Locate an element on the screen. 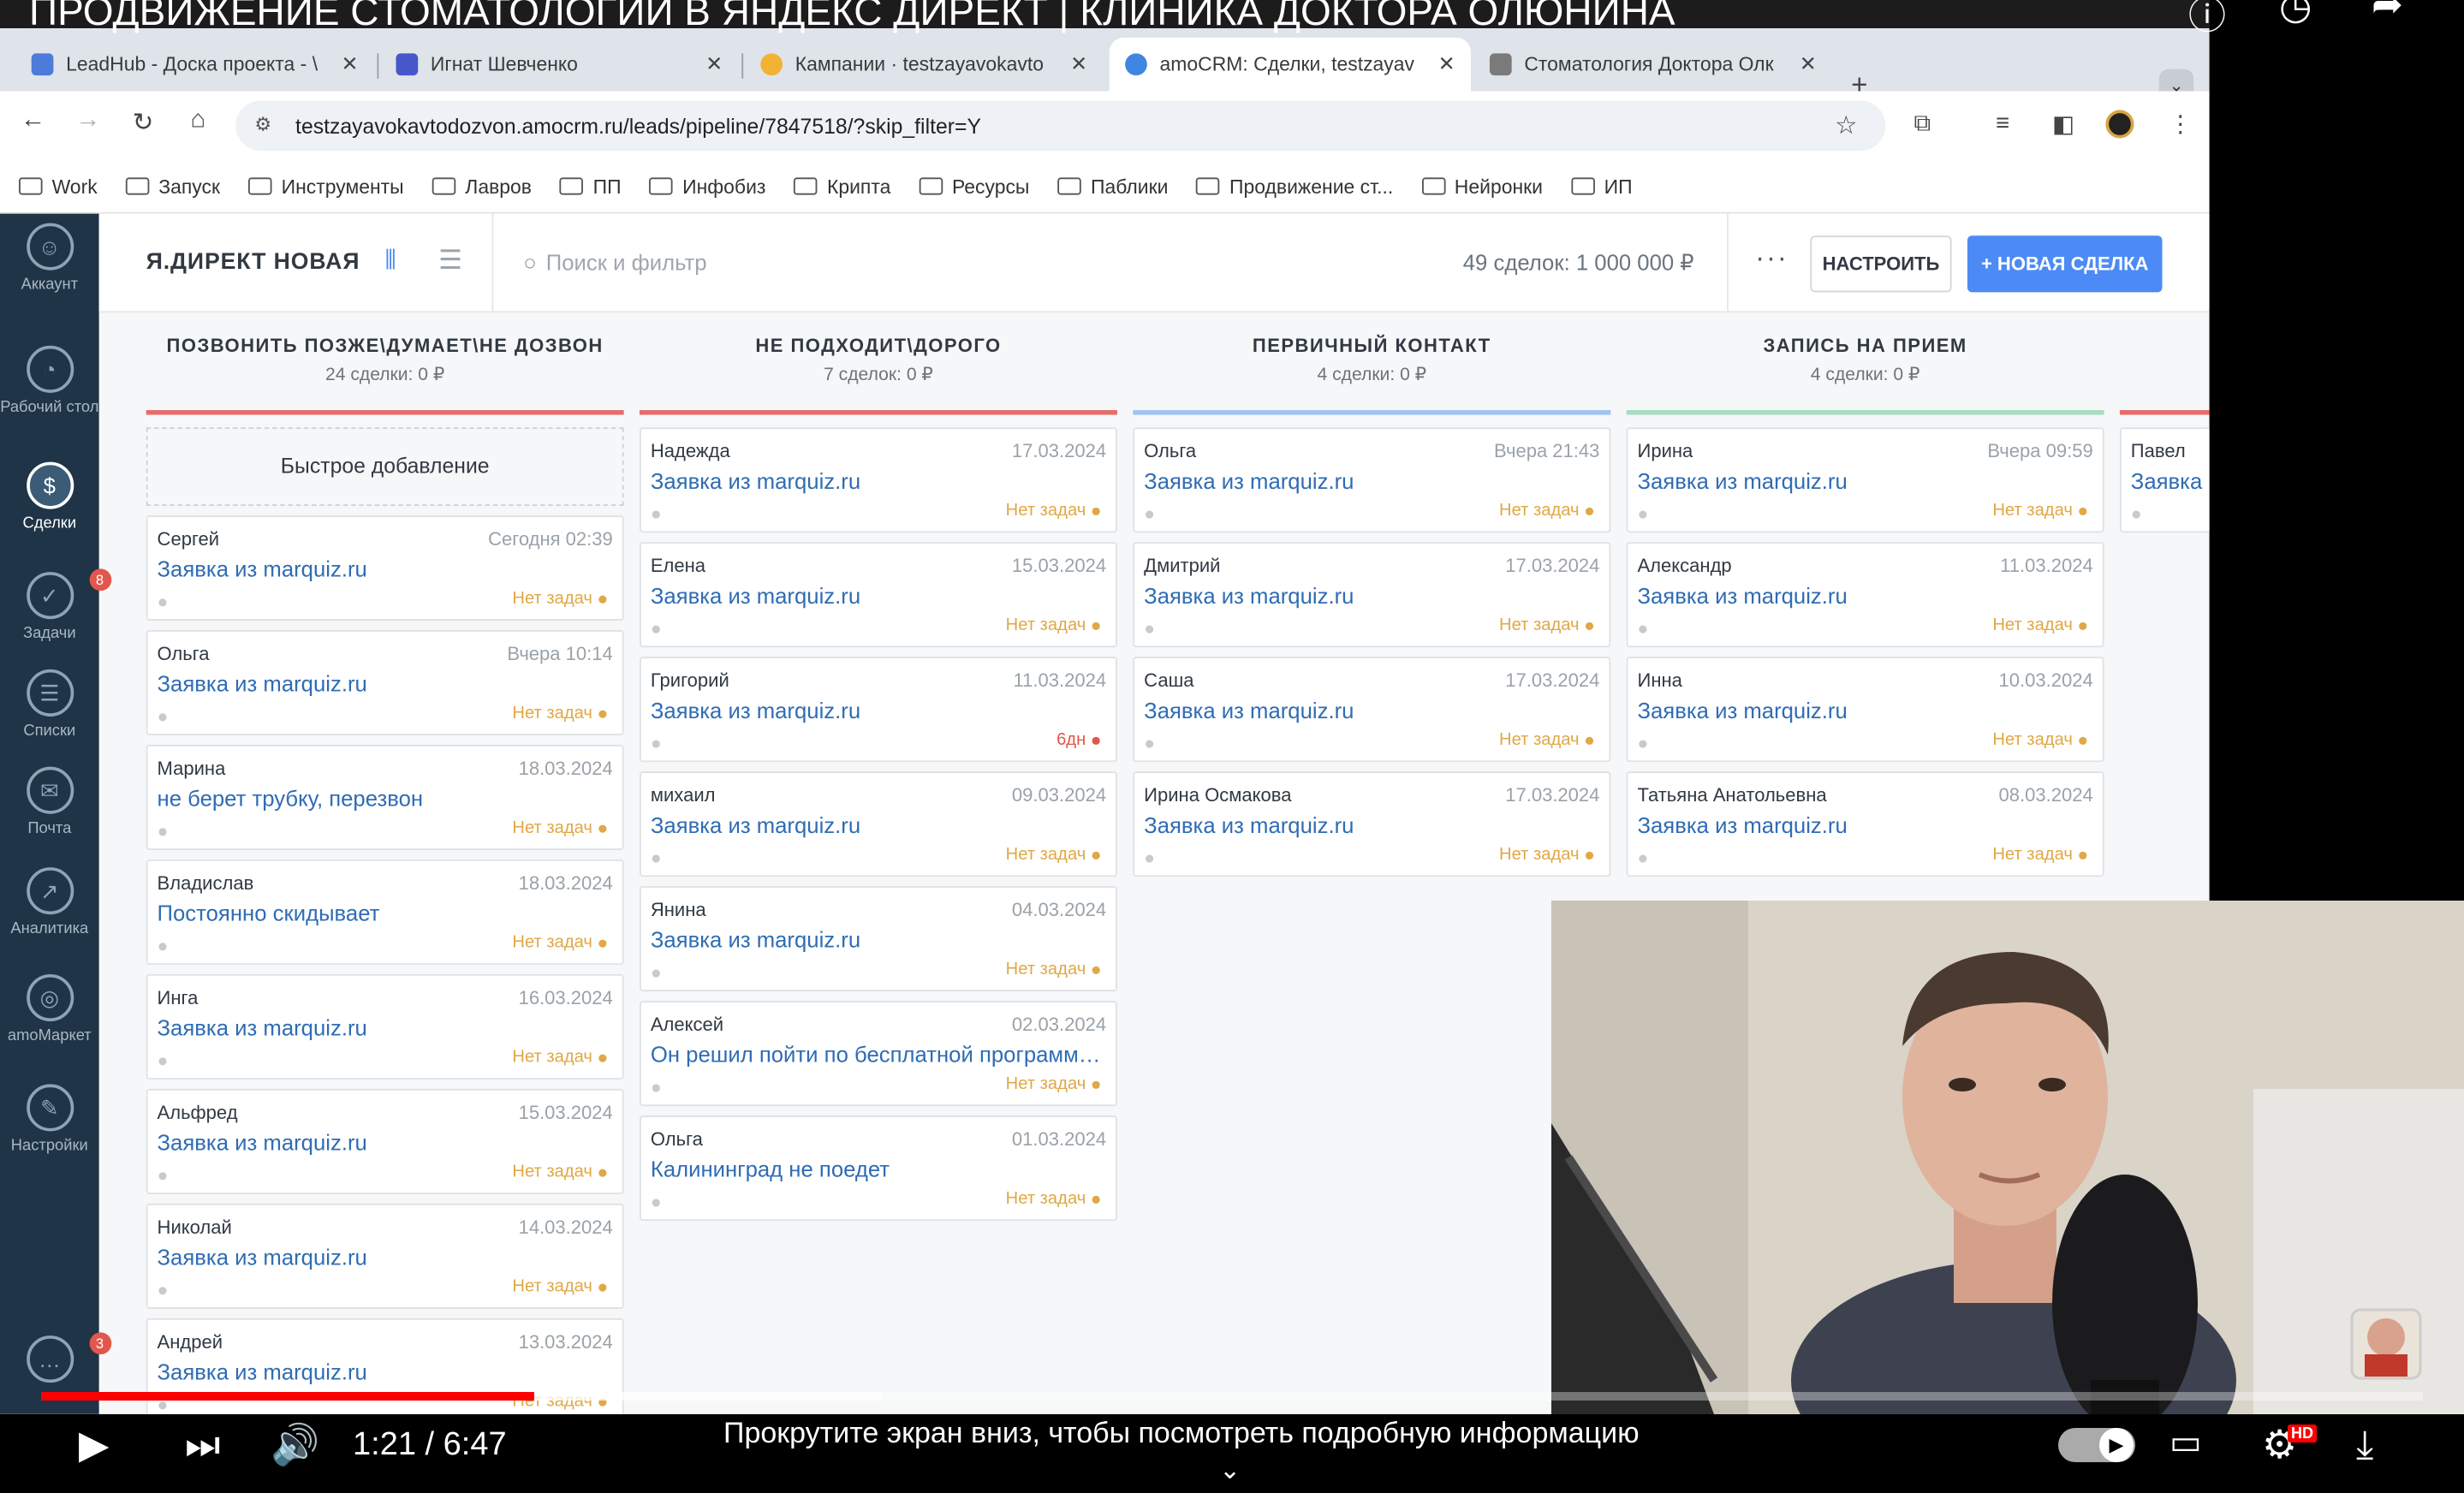 This screenshot has width=2464, height=1493. contact-name: Инга is located at coordinates (178, 998).